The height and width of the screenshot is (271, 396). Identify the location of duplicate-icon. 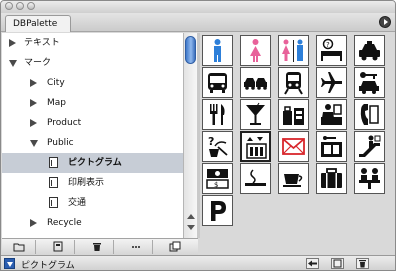
(175, 246).